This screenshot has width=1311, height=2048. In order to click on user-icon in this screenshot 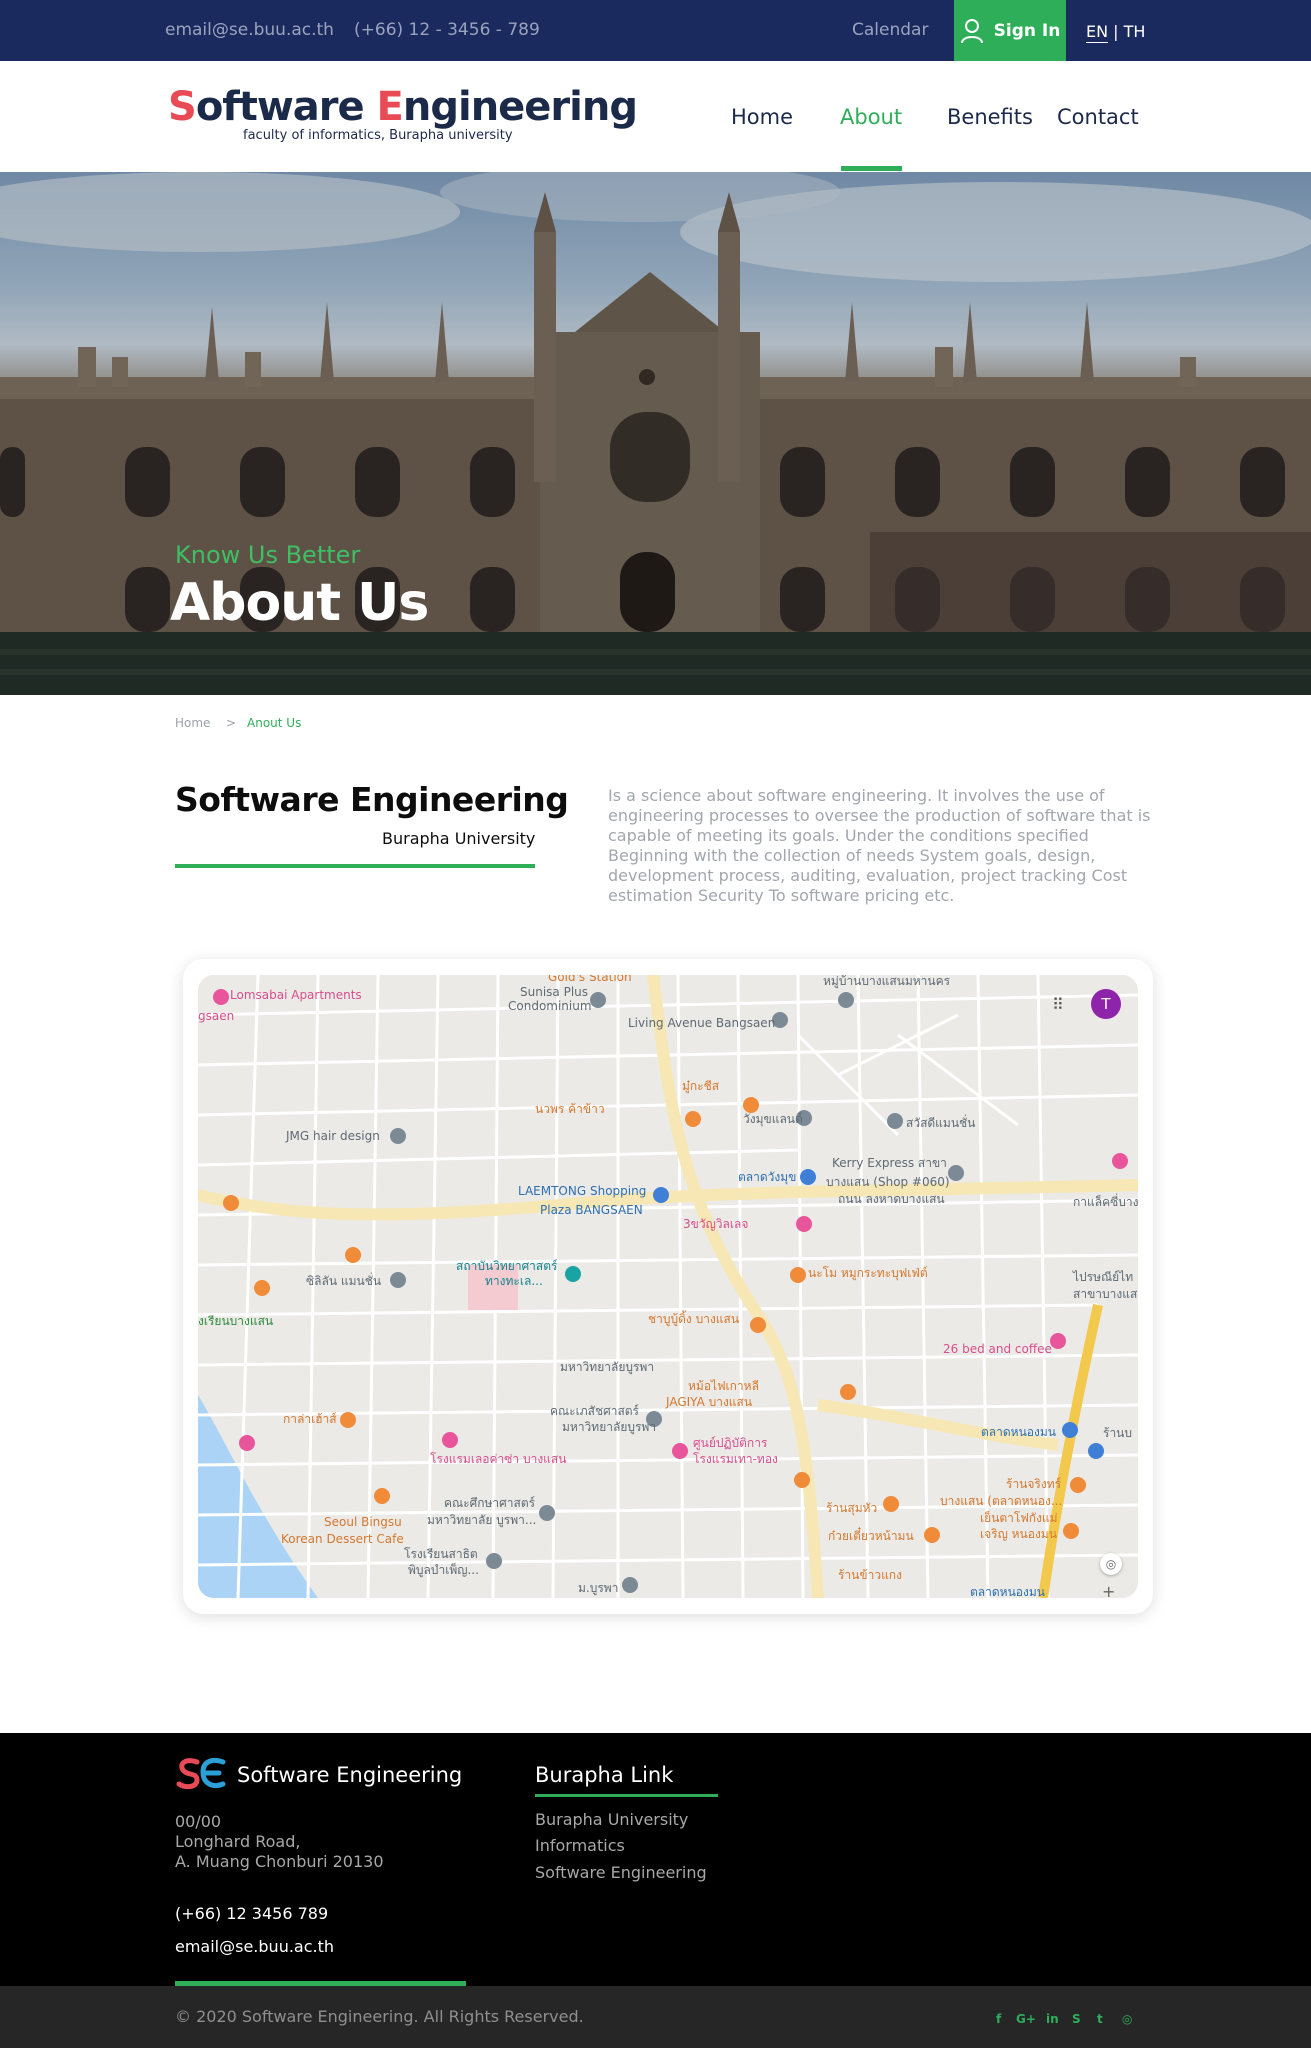, I will do `click(971, 30)`.